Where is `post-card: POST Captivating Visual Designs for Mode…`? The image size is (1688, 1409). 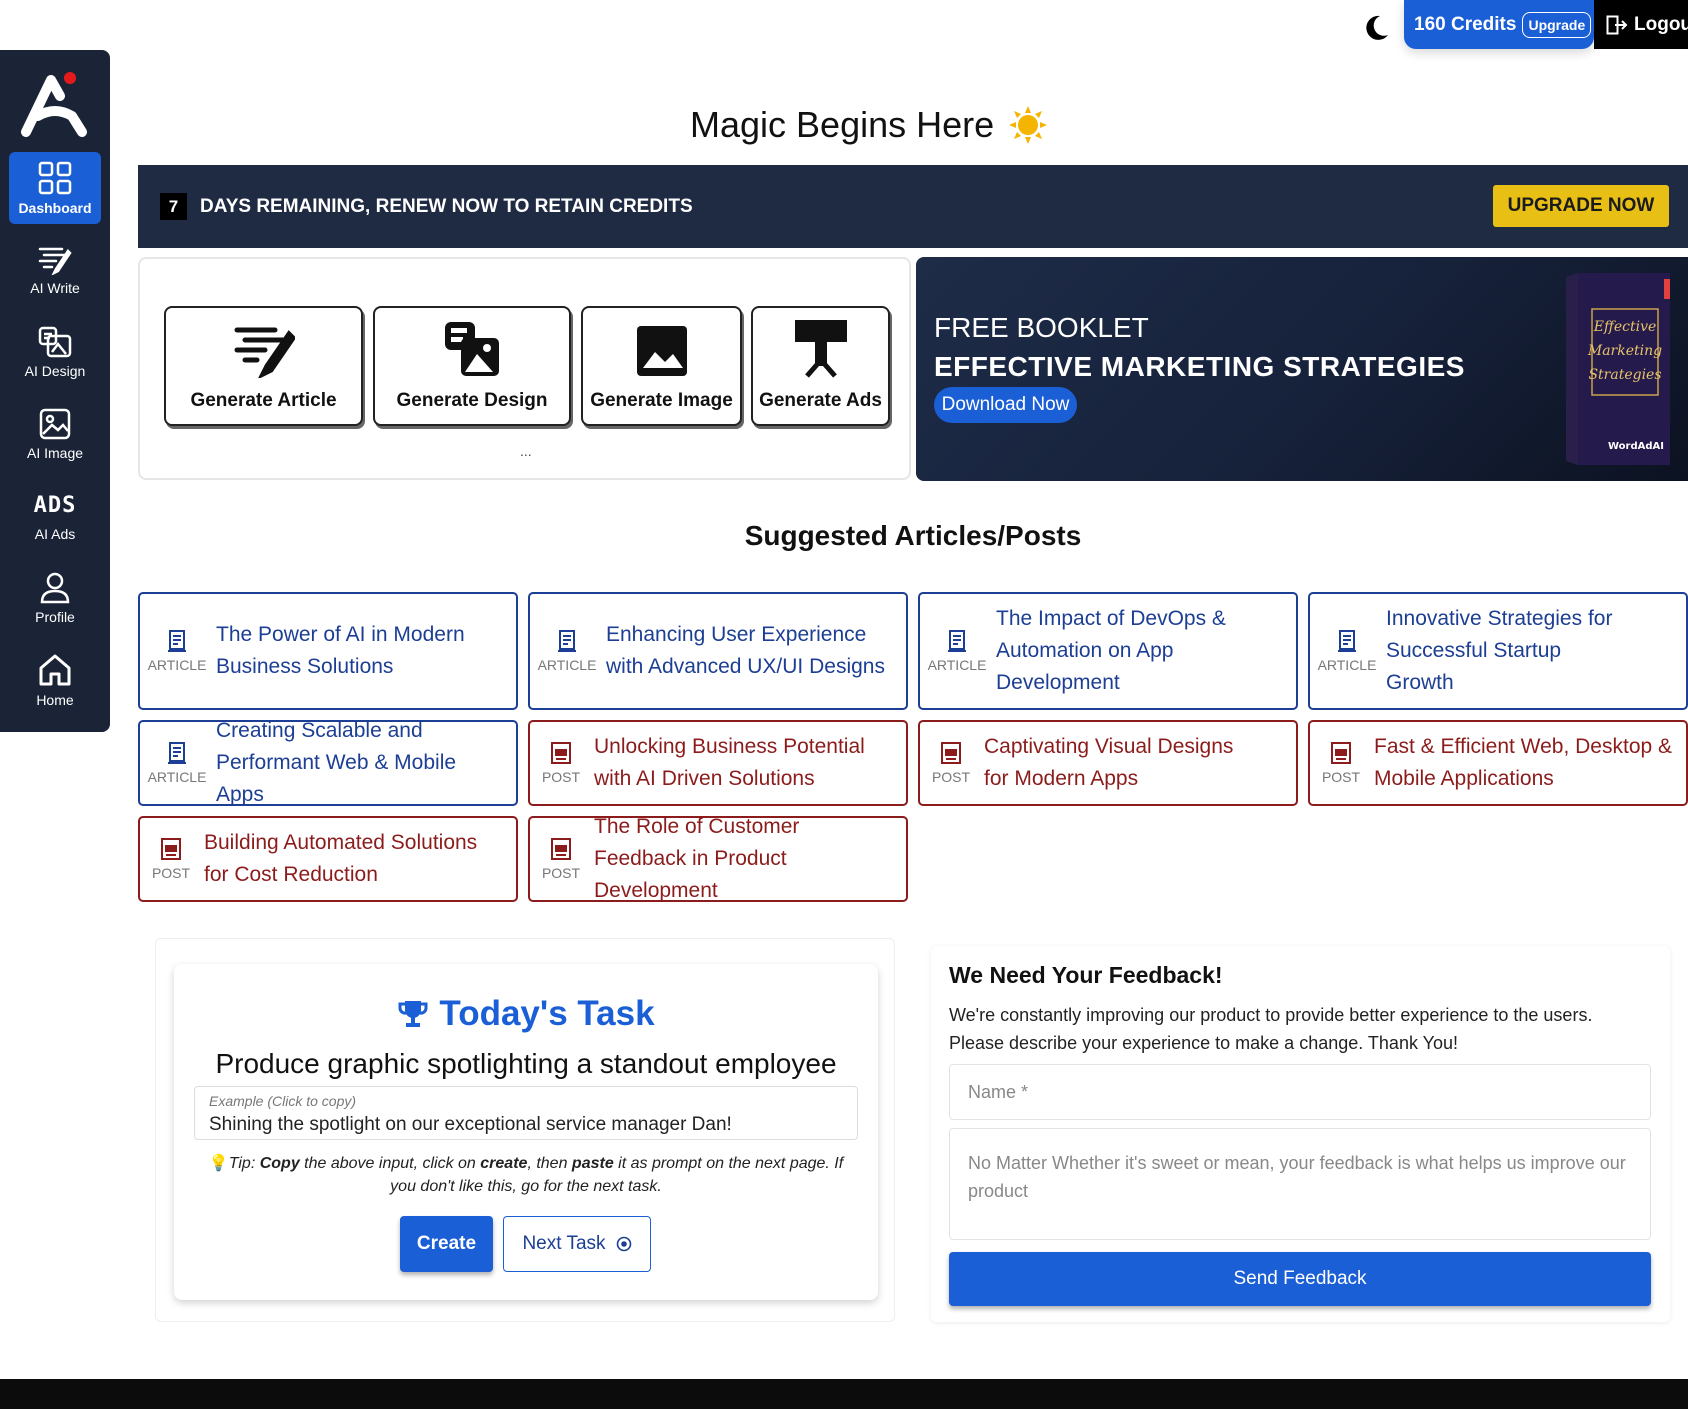
post-card: POST Captivating Visual Designs for Mode… is located at coordinates (1108, 763).